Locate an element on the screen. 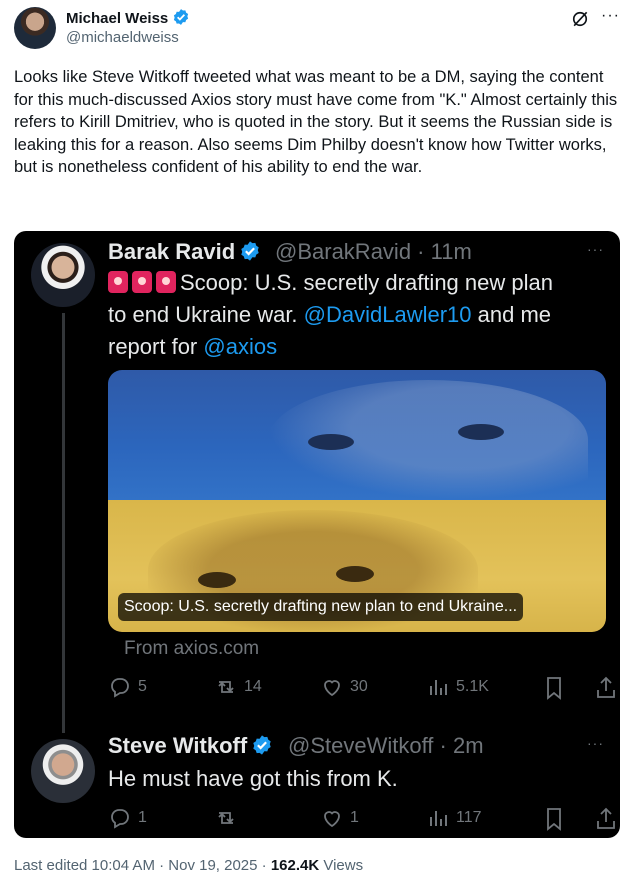 The image size is (634, 885). mention-link: @axios is located at coordinates (240, 346).